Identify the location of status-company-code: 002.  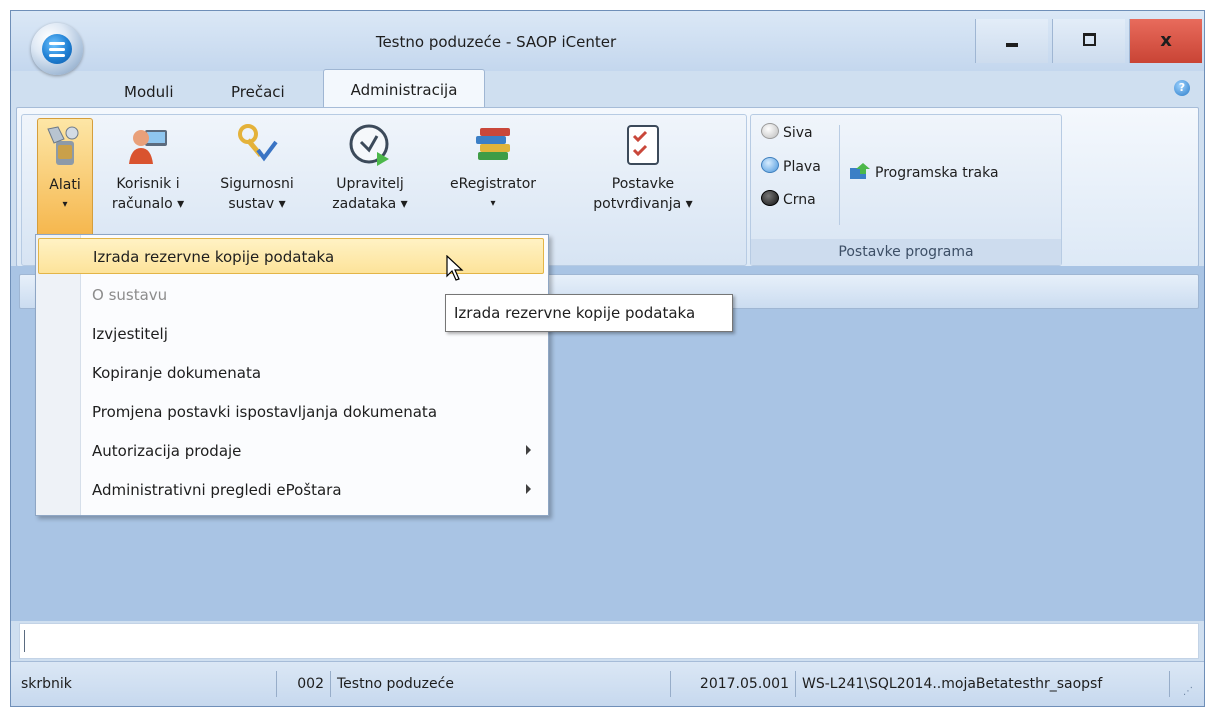
(304, 684).